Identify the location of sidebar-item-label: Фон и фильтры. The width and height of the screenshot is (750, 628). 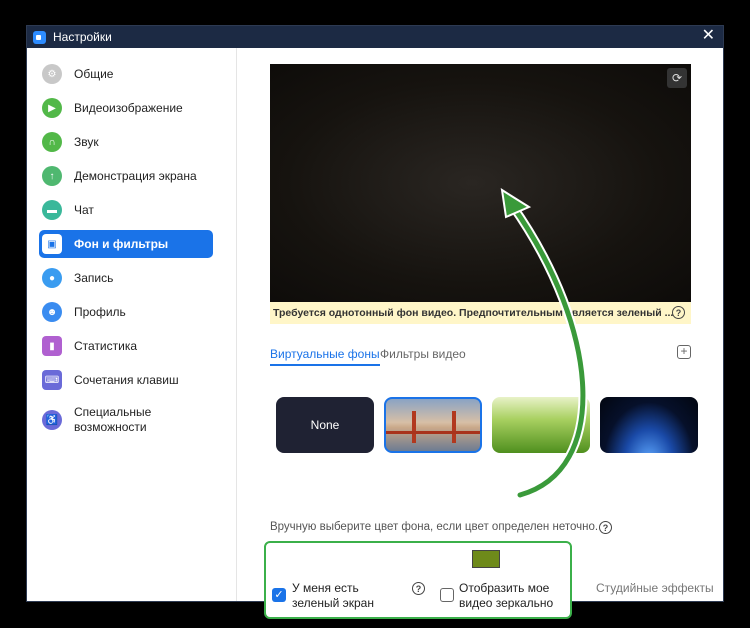
(121, 243).